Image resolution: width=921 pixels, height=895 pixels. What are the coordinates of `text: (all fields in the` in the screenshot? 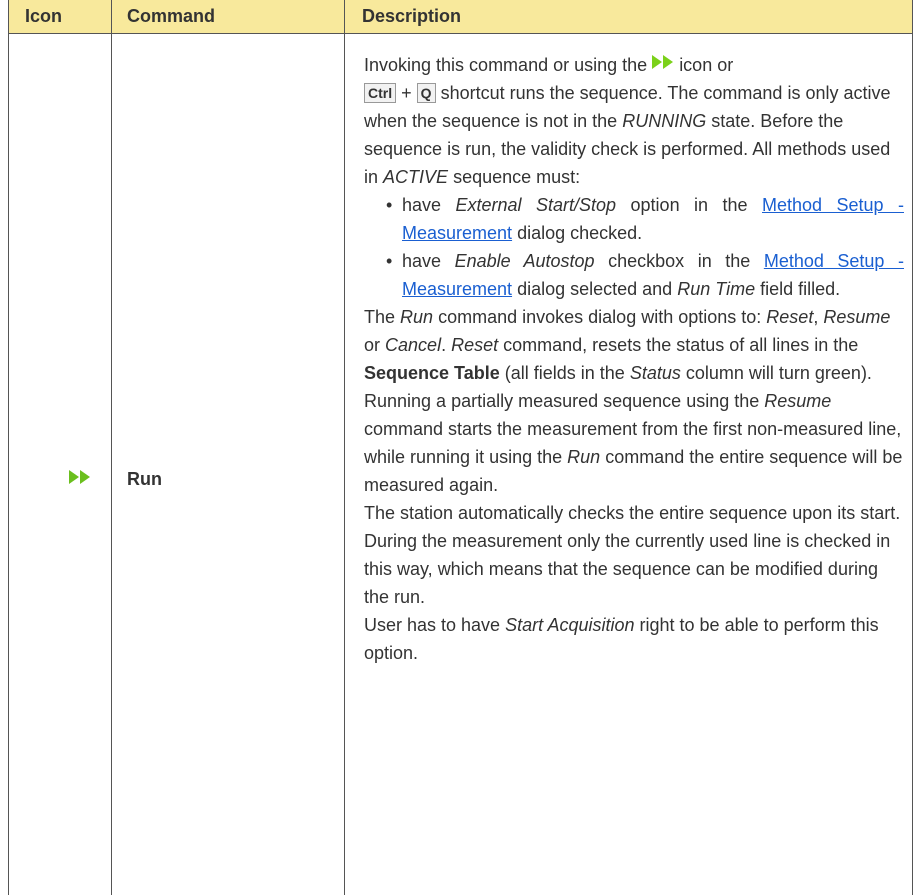 It's located at (564, 373).